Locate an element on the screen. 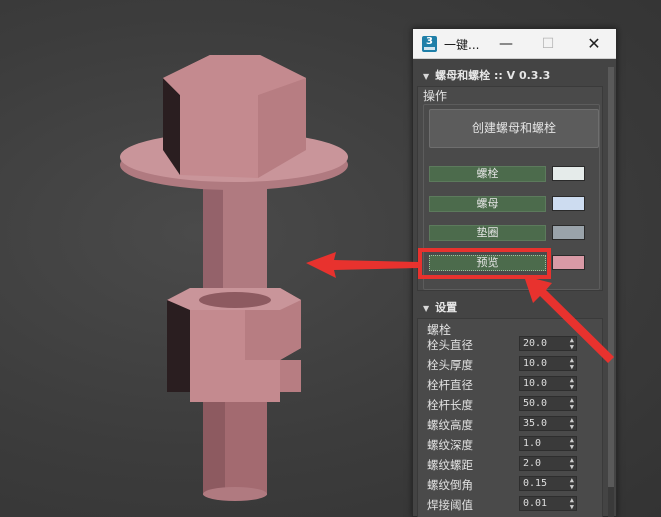 Image resolution: width=661 pixels, height=517 pixels. nut-button: 螺母 is located at coordinates (487, 204).